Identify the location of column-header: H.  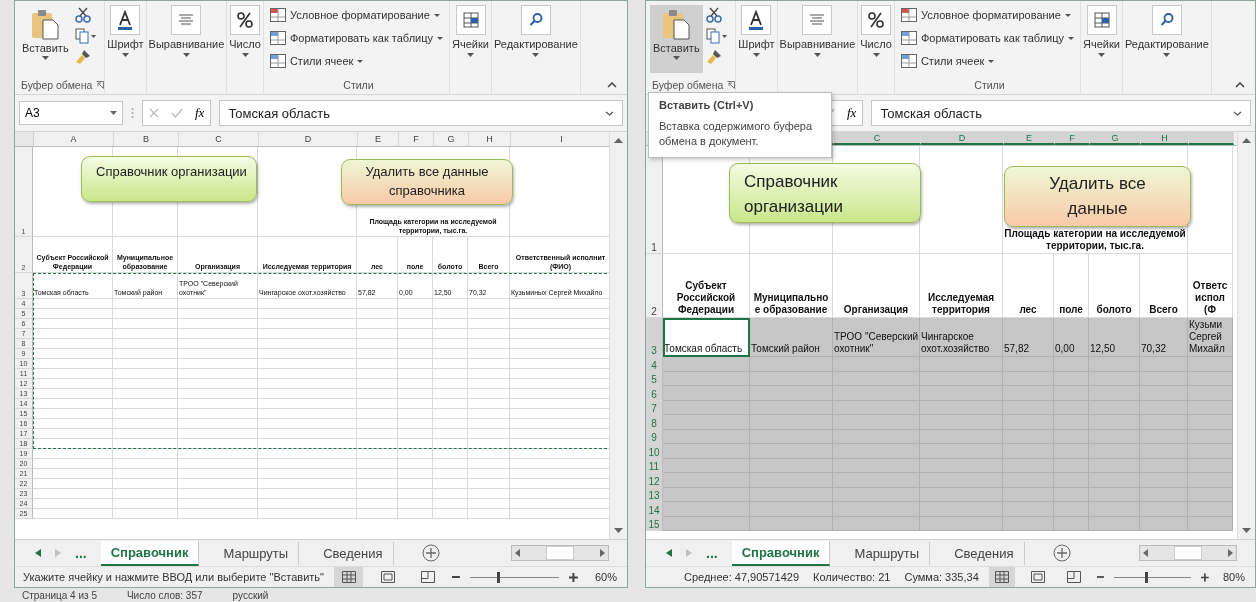
(1165, 138).